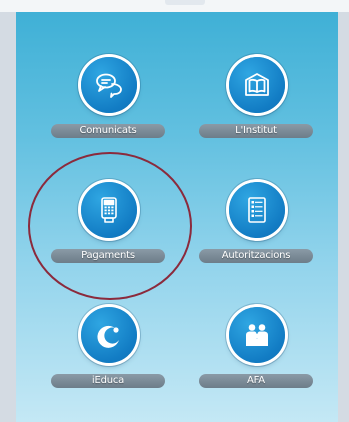 The height and width of the screenshot is (422, 349). What do you see at coordinates (108, 381) in the screenshot?
I see `tile-label-ieduca: iEduca` at bounding box center [108, 381].